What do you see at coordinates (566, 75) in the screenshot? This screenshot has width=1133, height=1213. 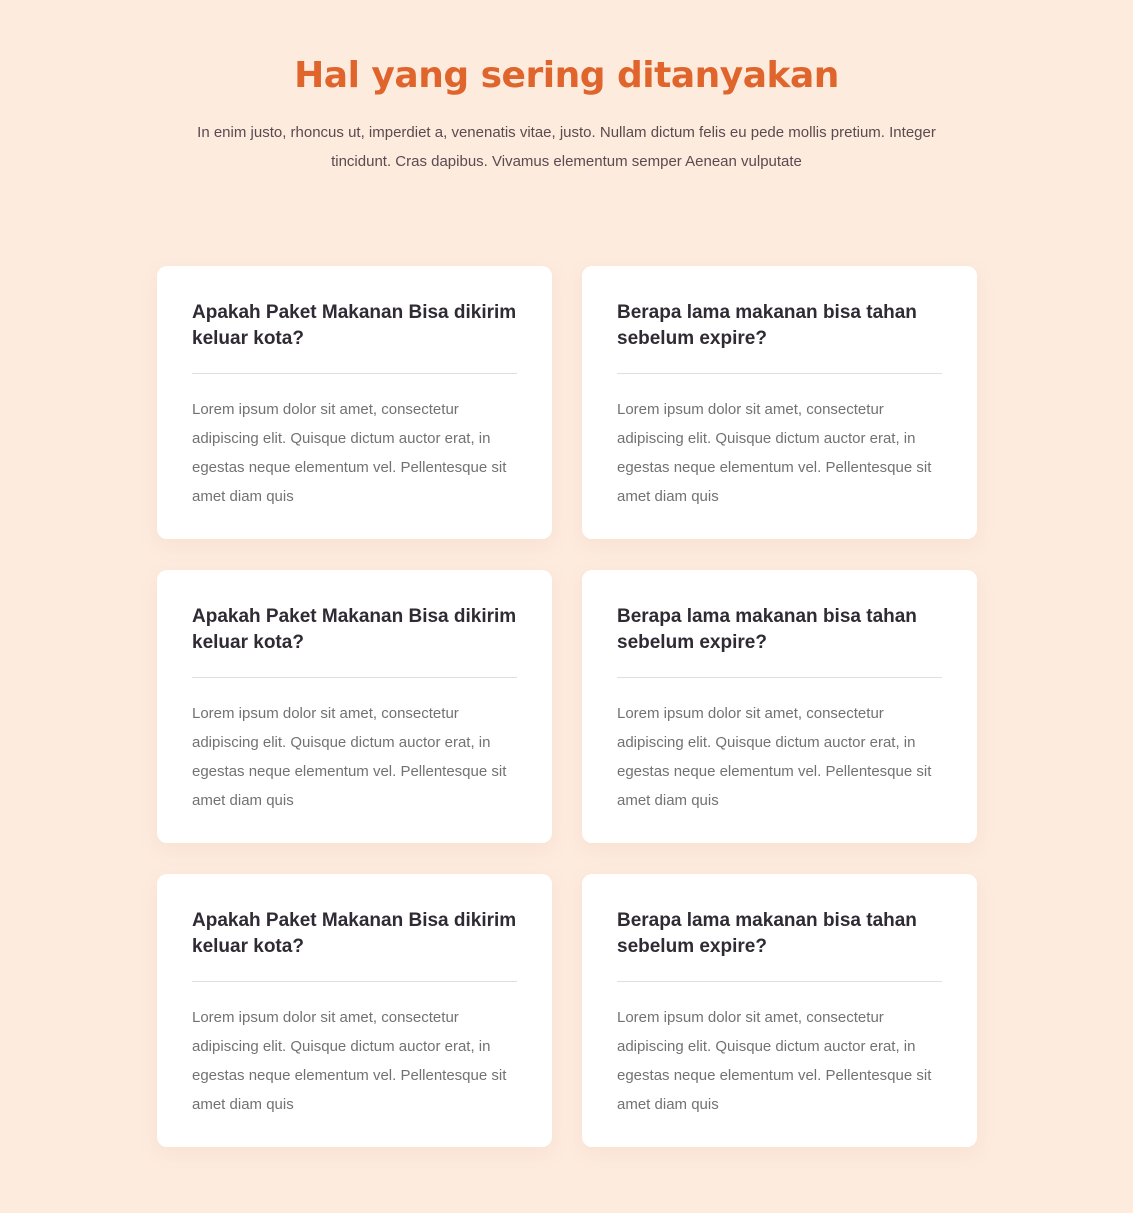 I see `page-title: Hal yang sering ditanyakan` at bounding box center [566, 75].